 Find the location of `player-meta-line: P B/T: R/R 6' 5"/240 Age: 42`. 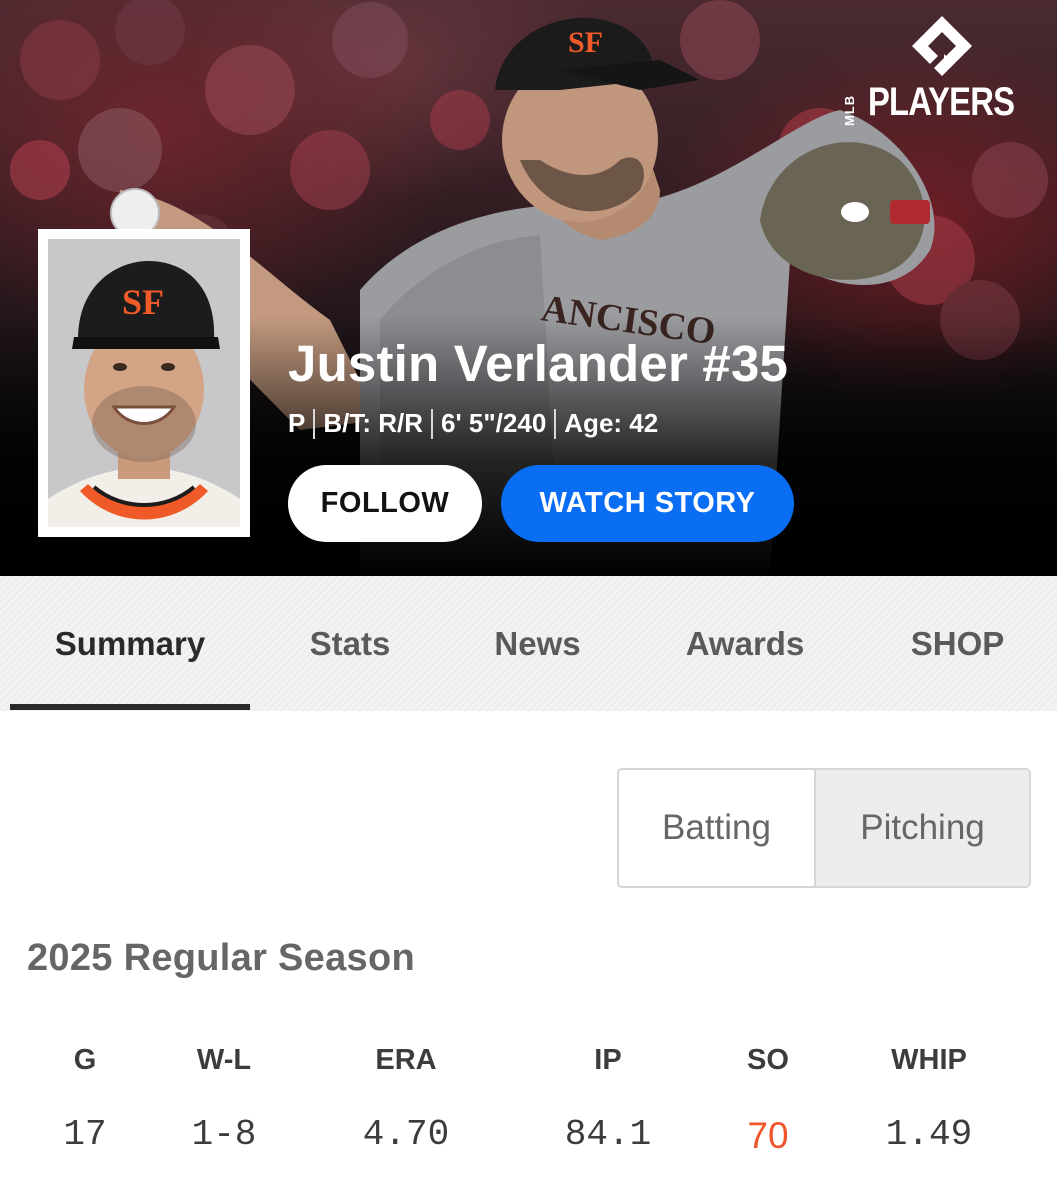

player-meta-line: P B/T: R/R 6' 5"/240 Age: 42 is located at coordinates (473, 423).